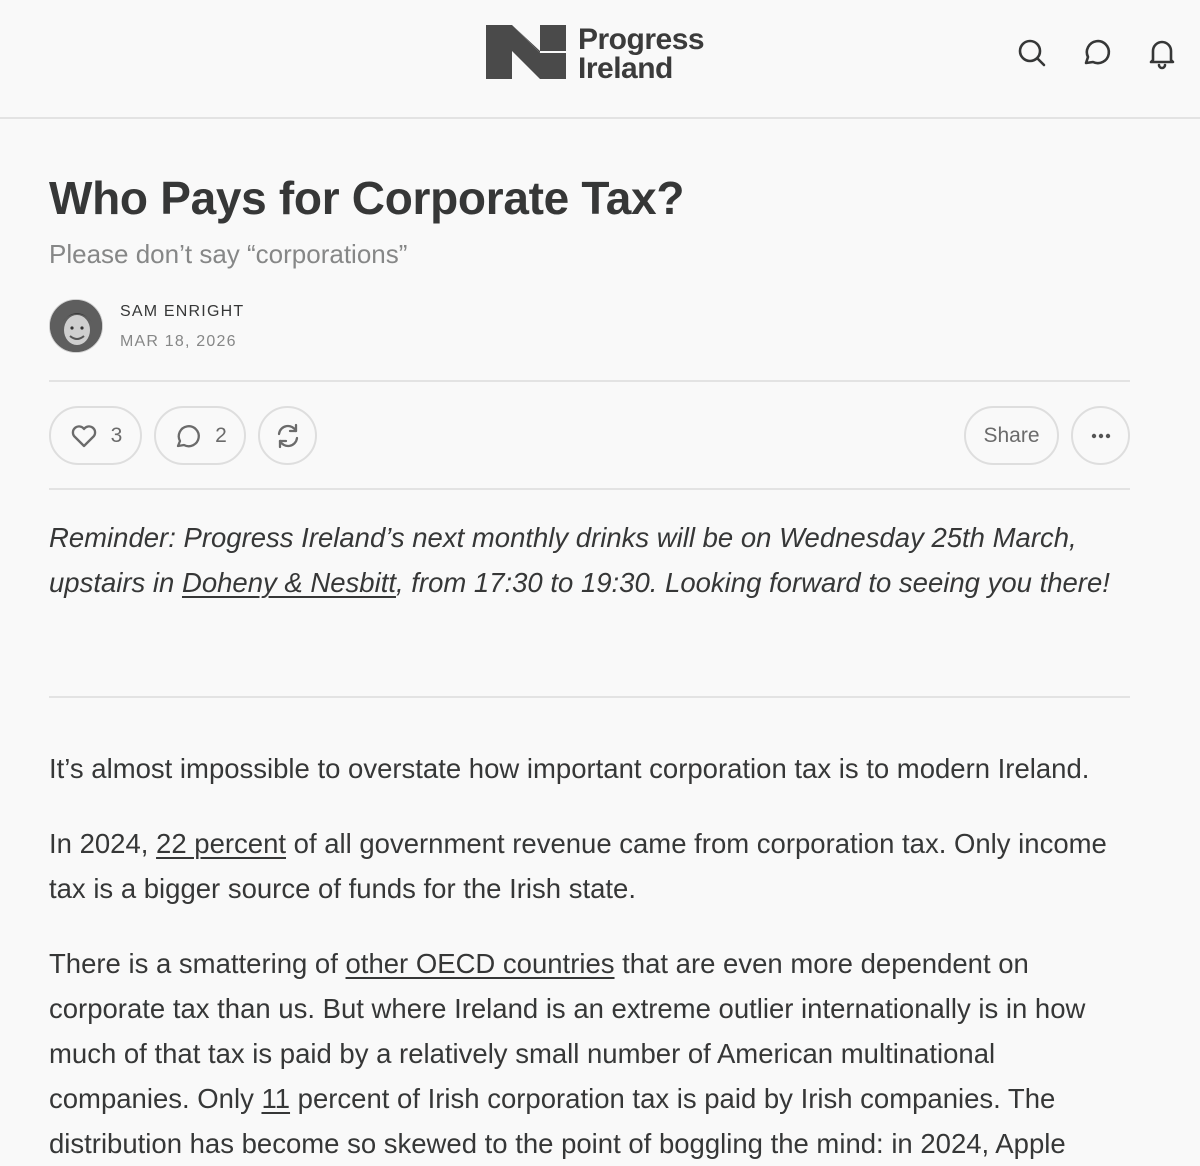 The image size is (1200, 1166). I want to click on top-header: Progress Ireland, so click(600, 59).